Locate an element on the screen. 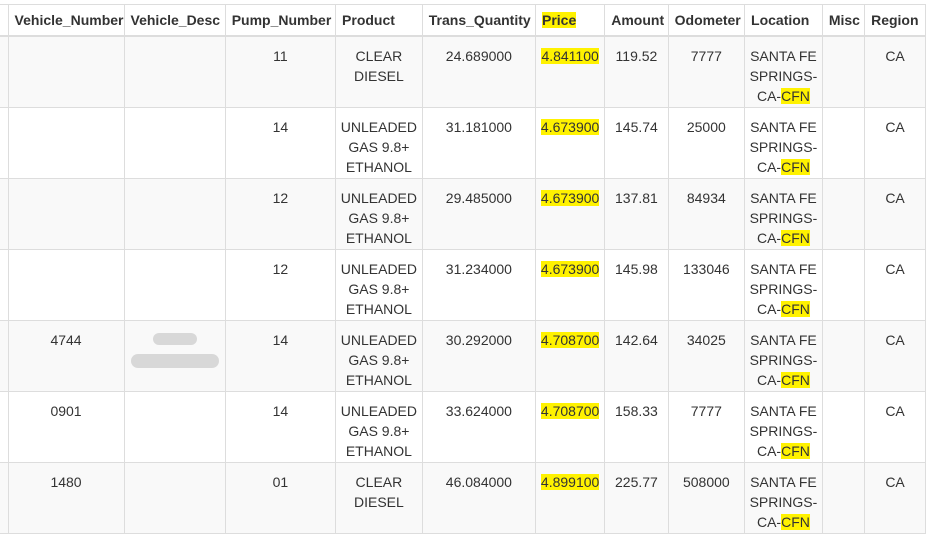  cell-pump-number: 14 is located at coordinates (280, 143).